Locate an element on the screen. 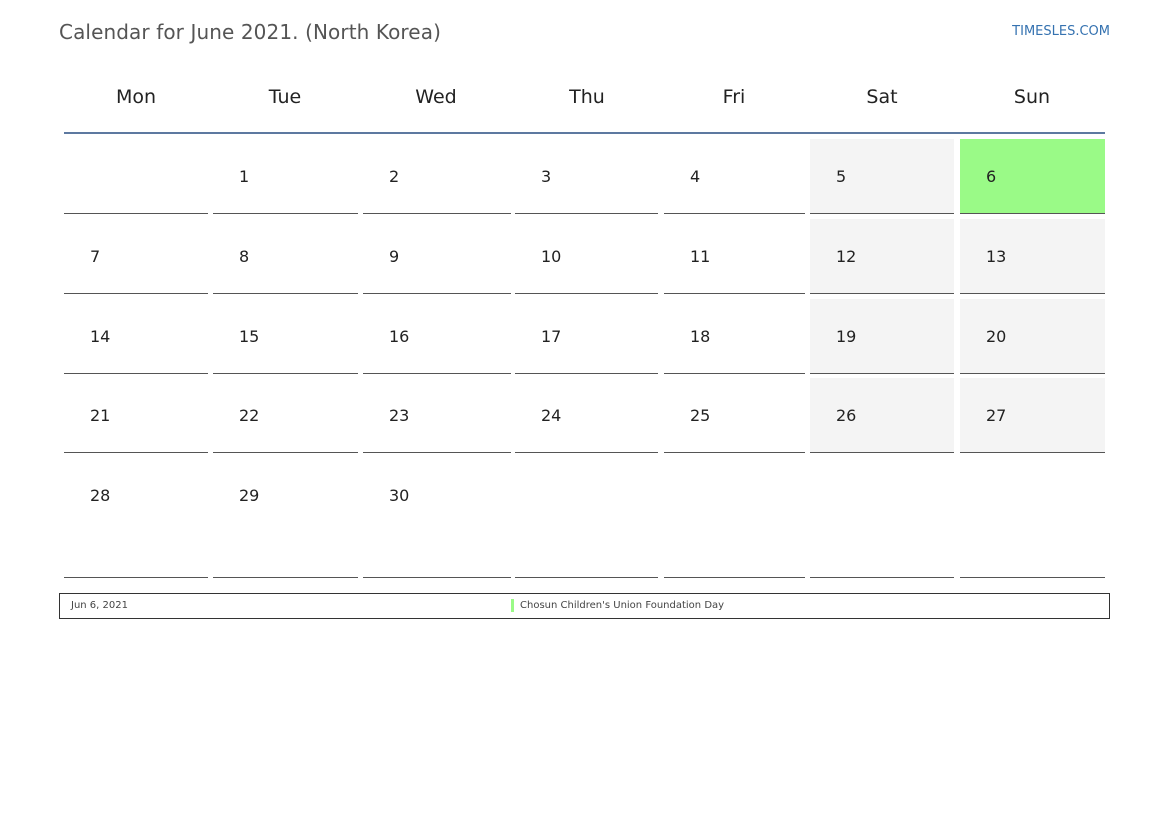 This screenshot has height=827, width=1169. day-number: 16 is located at coordinates (399, 336).